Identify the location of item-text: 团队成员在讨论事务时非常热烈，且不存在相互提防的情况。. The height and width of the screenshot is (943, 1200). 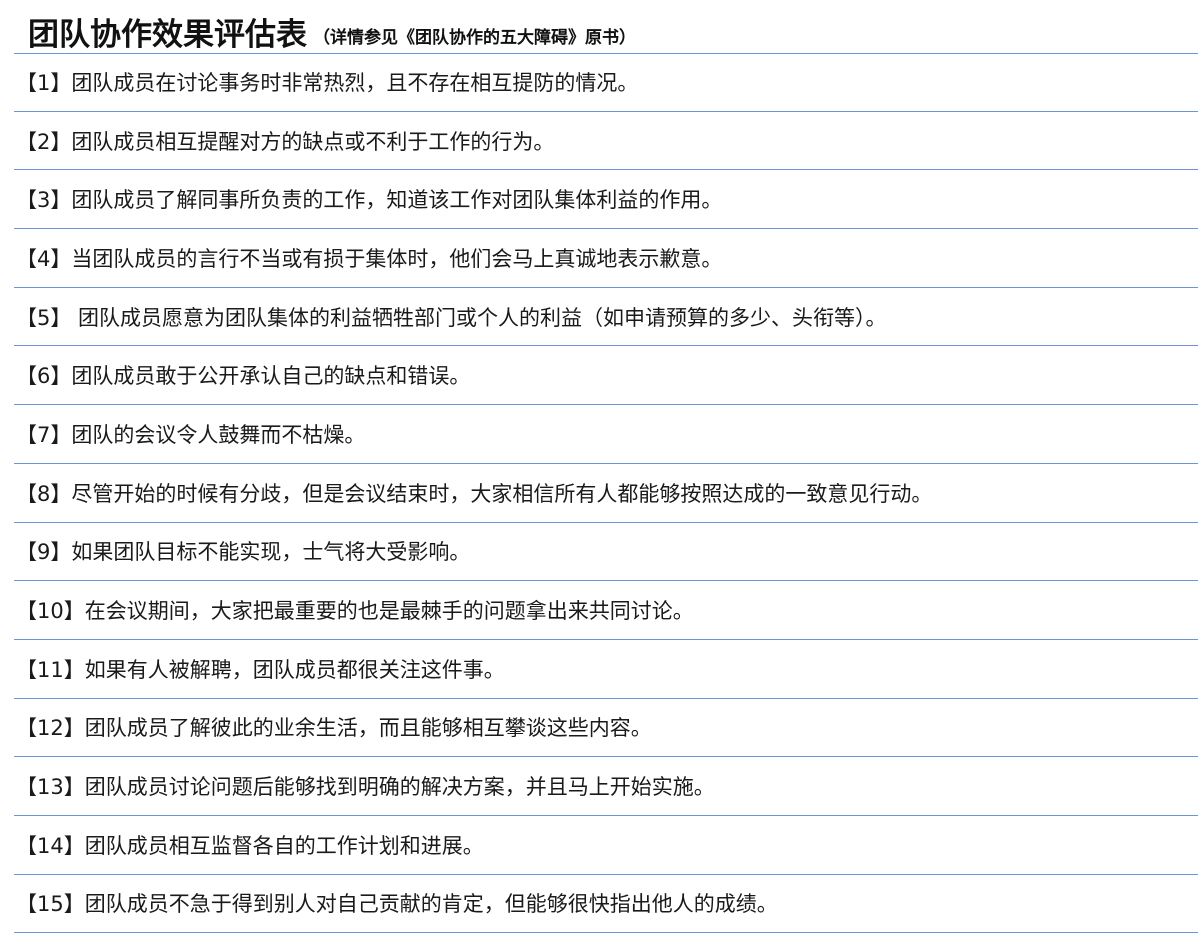
(355, 83).